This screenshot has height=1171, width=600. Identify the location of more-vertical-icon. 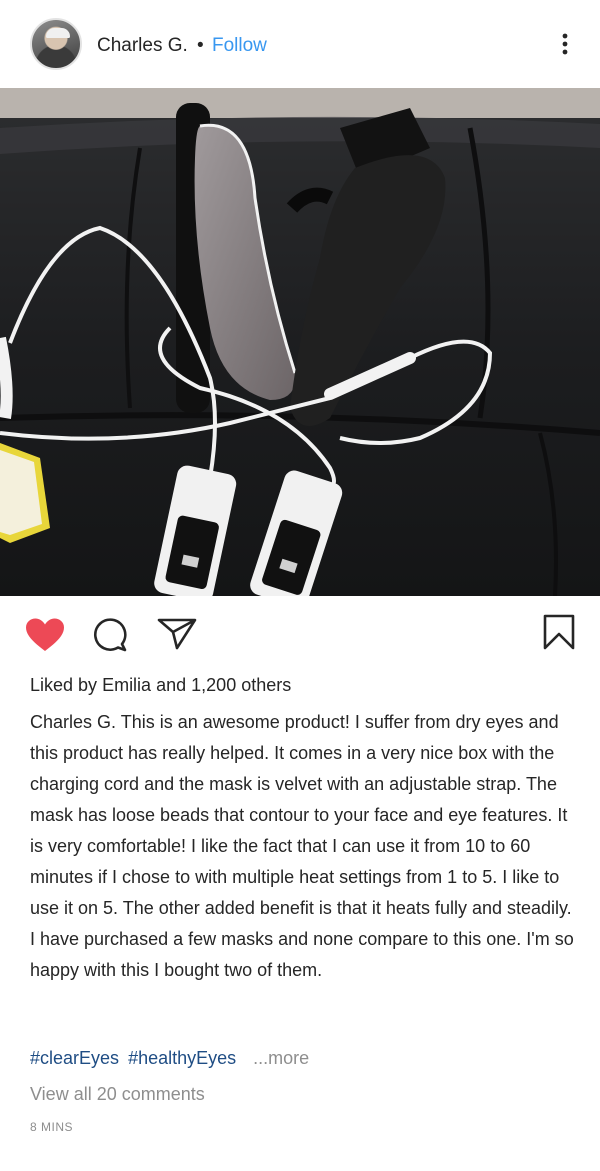
(565, 44).